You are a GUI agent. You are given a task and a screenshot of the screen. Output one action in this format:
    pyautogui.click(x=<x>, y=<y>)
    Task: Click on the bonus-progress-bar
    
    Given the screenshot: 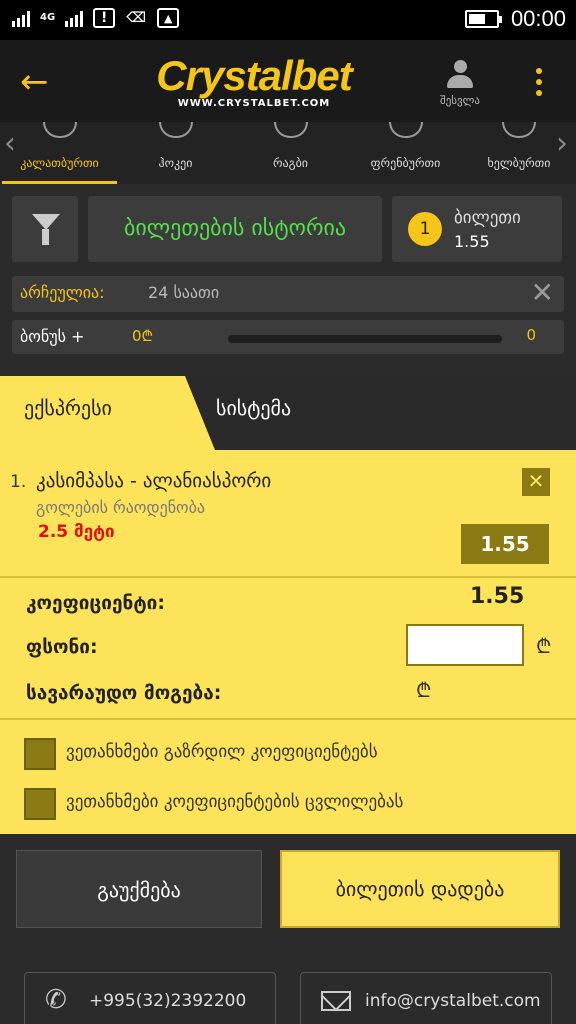 What is the action you would take?
    pyautogui.click(x=365, y=339)
    